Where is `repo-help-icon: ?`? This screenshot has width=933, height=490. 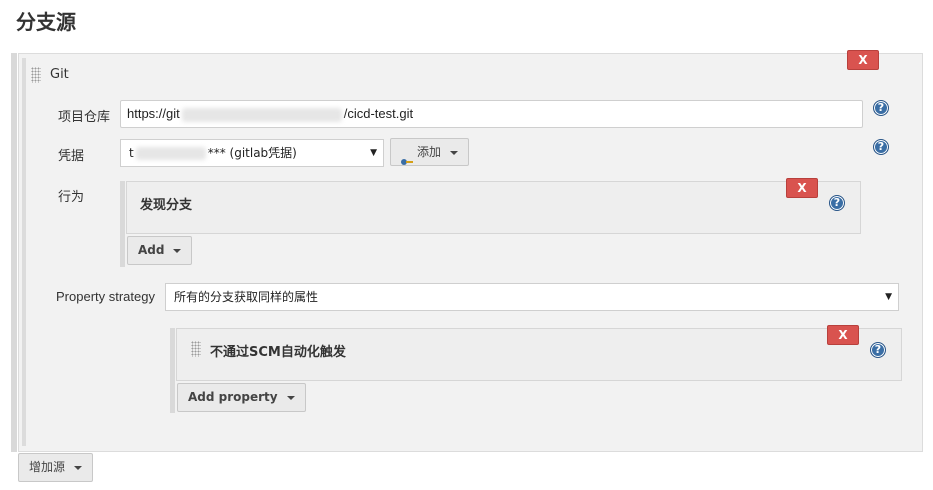 repo-help-icon: ? is located at coordinates (881, 108).